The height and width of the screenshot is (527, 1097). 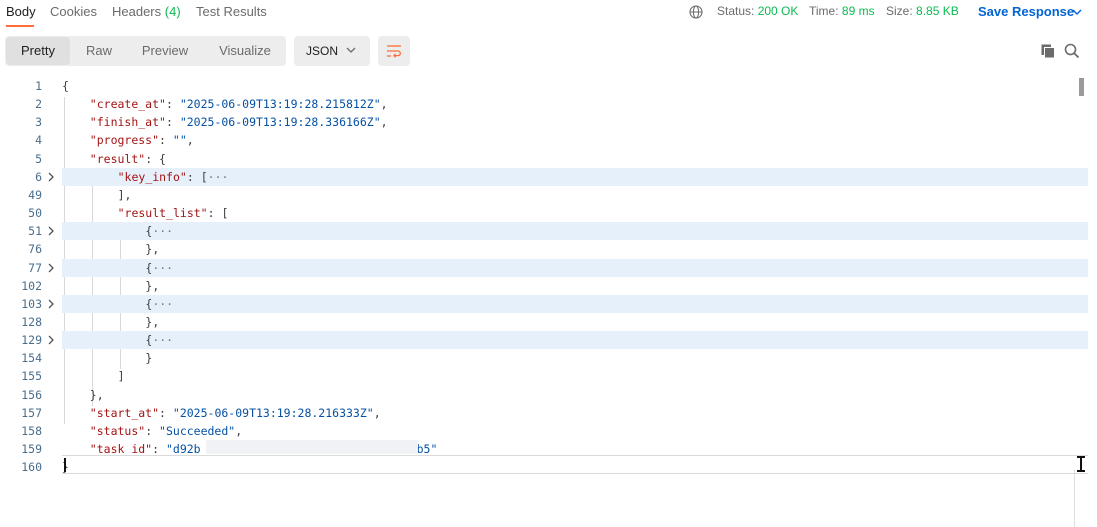 What do you see at coordinates (394, 51) in the screenshot?
I see `wrap-lines-button` at bounding box center [394, 51].